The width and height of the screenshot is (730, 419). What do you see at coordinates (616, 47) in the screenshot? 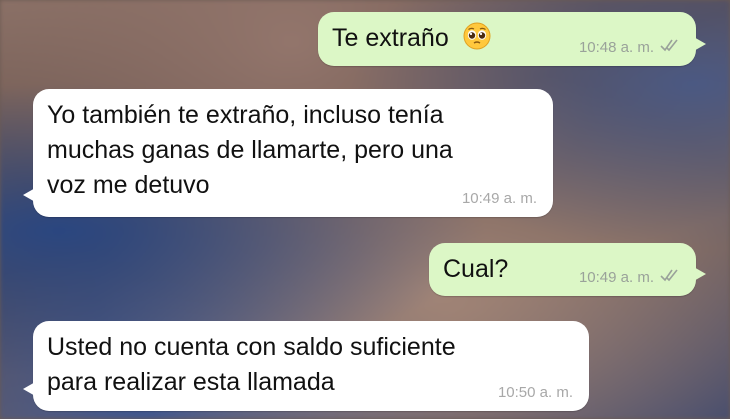
I see `message-time: 10:48 a. m.` at bounding box center [616, 47].